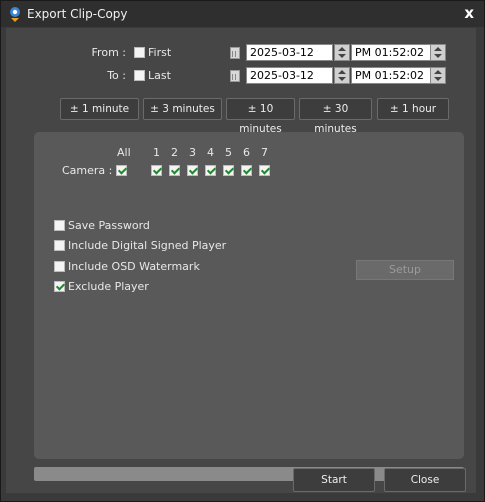 The height and width of the screenshot is (502, 485). What do you see at coordinates (59, 266) in the screenshot?
I see `include-osd-watermark-checkbox` at bounding box center [59, 266].